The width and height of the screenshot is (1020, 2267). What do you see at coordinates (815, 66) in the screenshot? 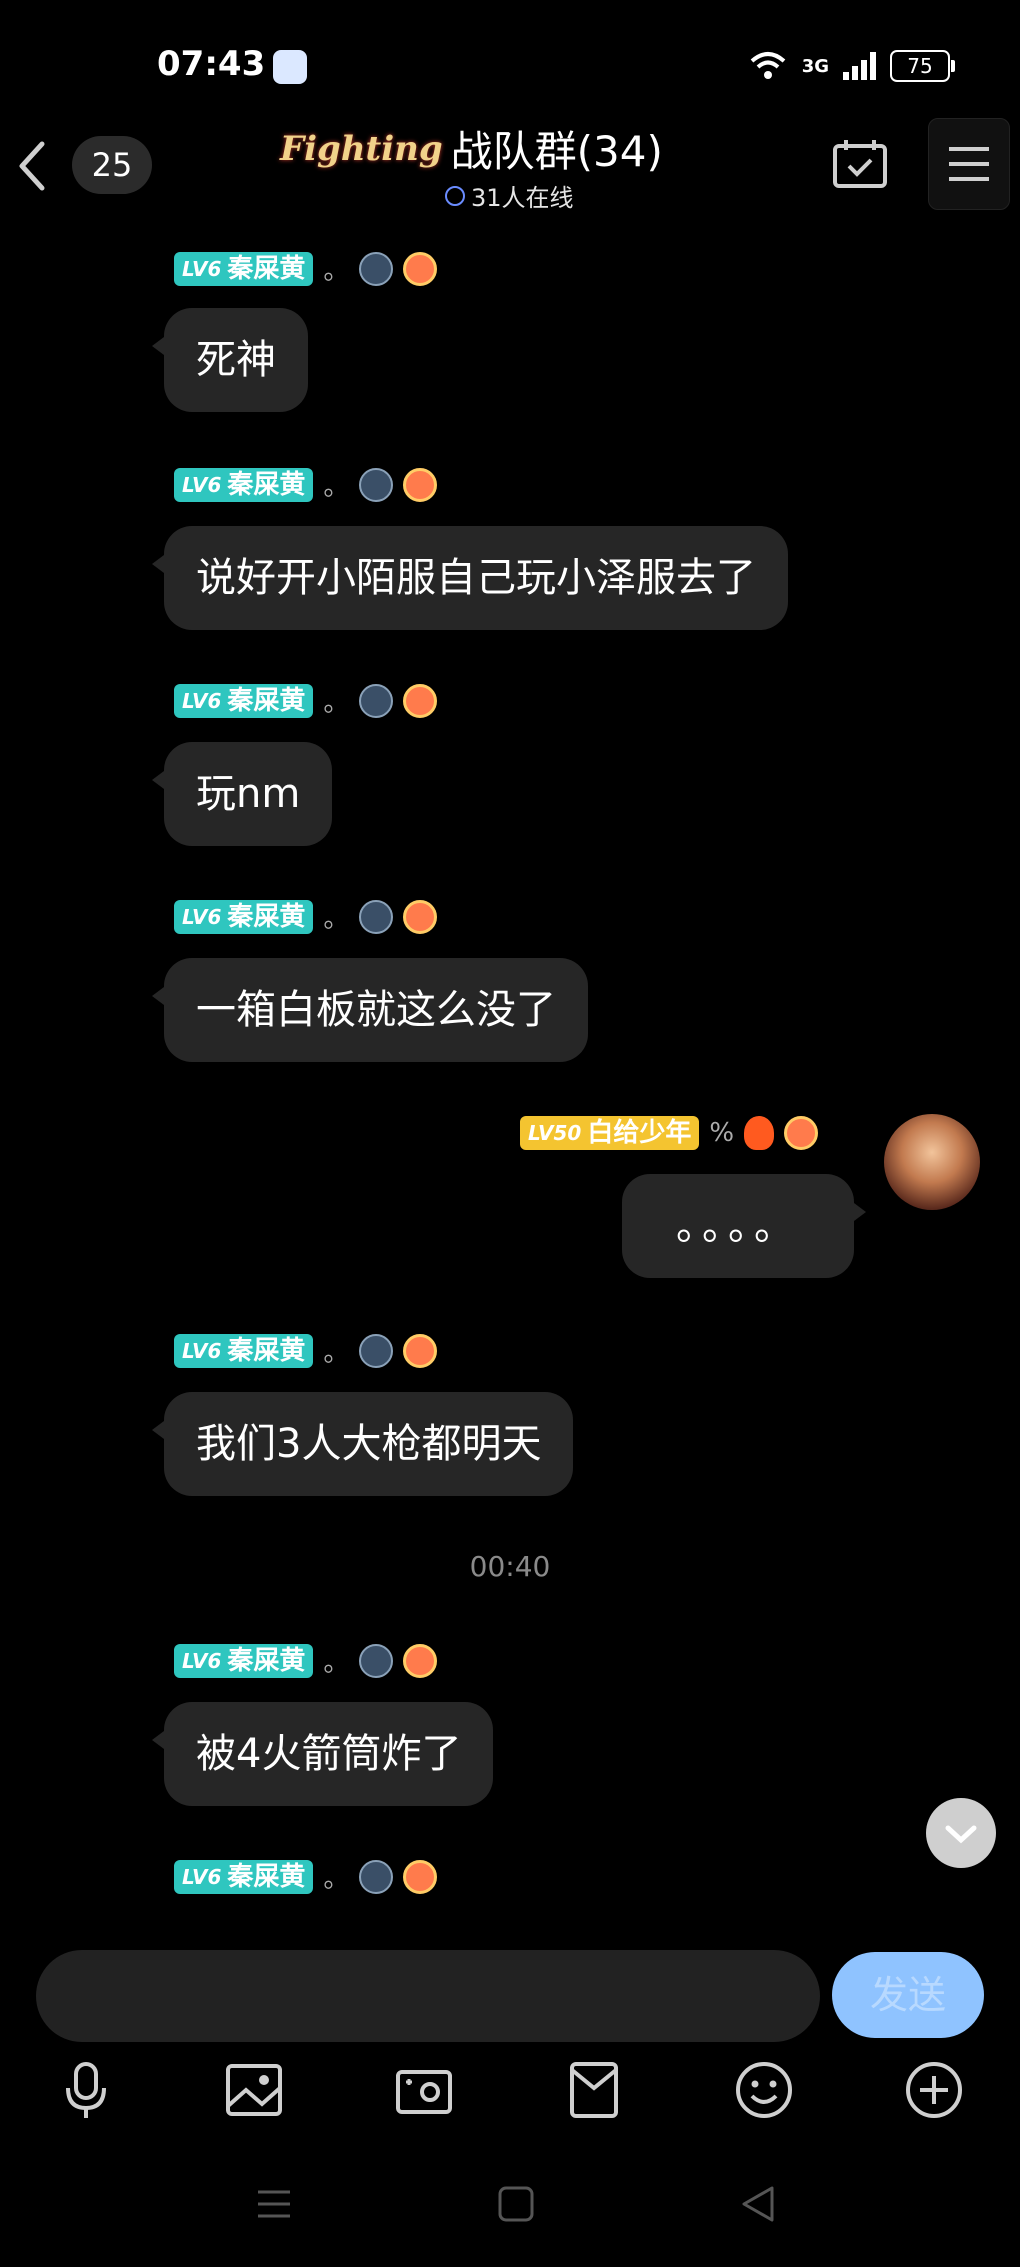
I see `network-type: 3G` at bounding box center [815, 66].